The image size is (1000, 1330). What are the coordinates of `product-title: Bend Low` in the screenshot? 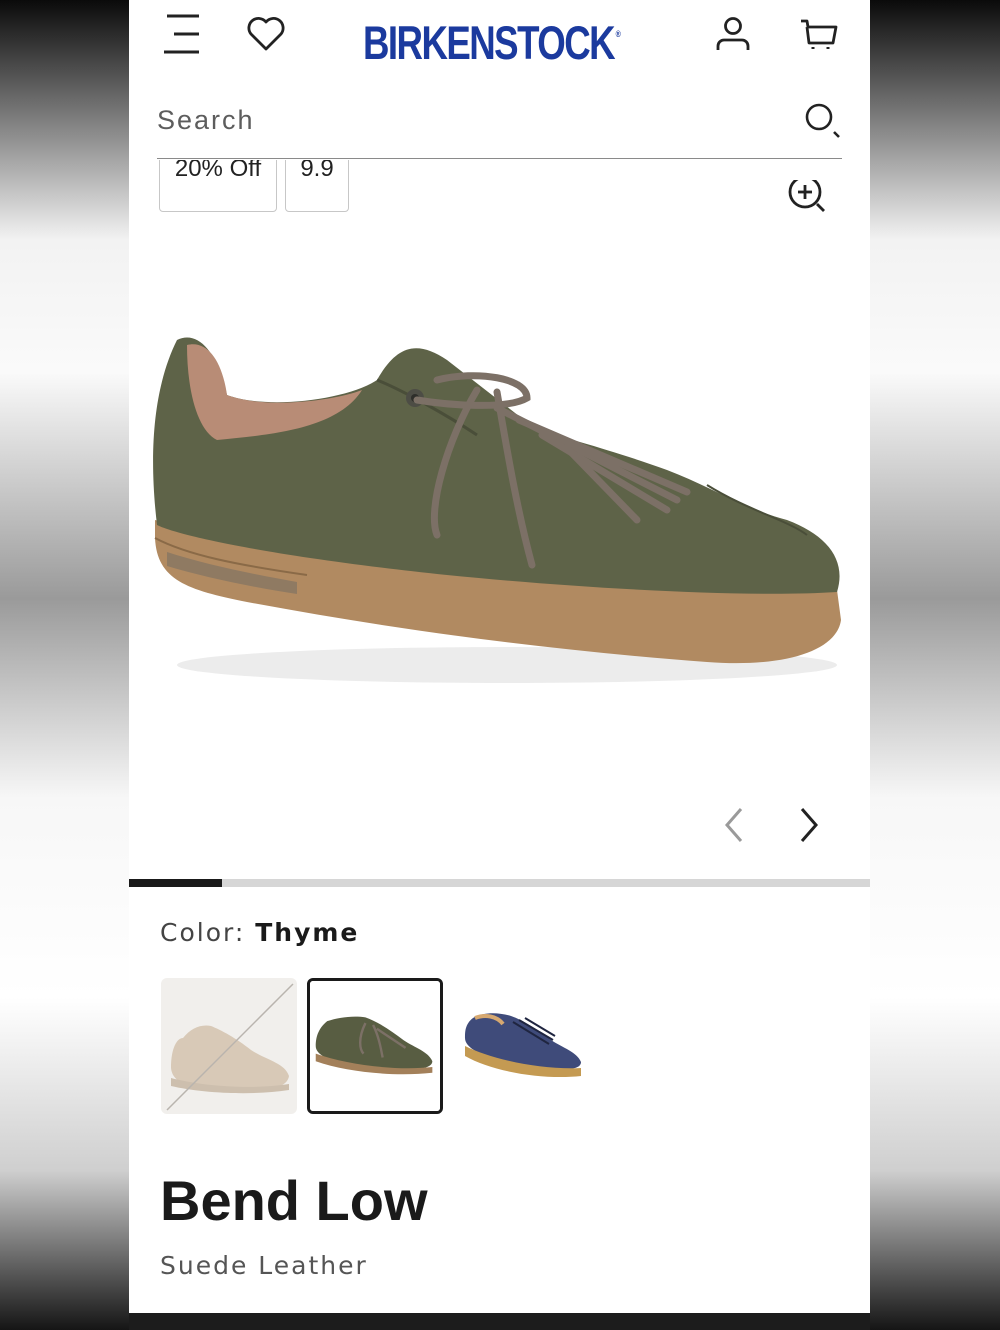 It's located at (294, 1200).